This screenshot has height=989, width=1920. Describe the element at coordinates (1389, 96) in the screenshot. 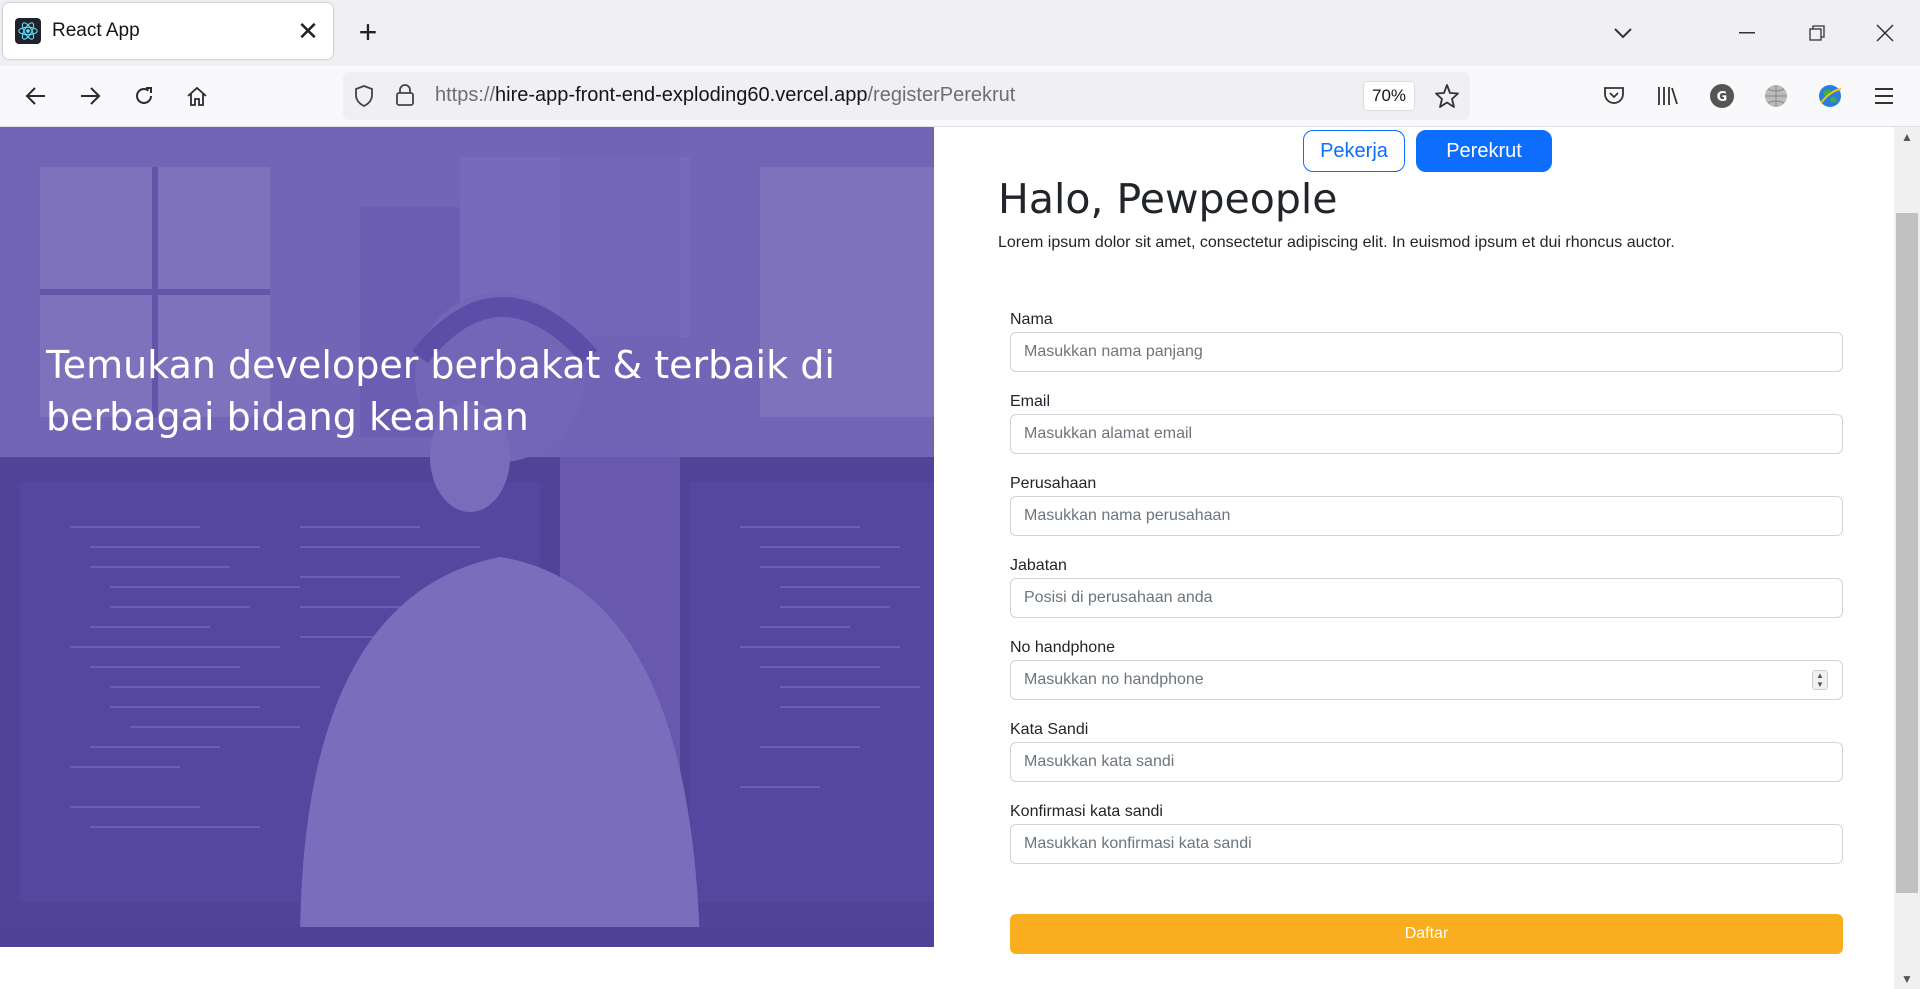

I see `zoom-level-badge: 70%` at that location.